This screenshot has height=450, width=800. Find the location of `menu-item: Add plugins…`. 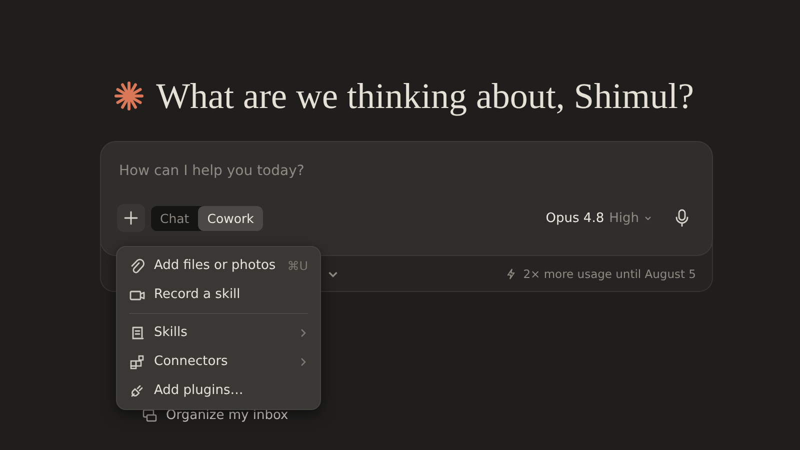

menu-item: Add plugins… is located at coordinates (218, 390).